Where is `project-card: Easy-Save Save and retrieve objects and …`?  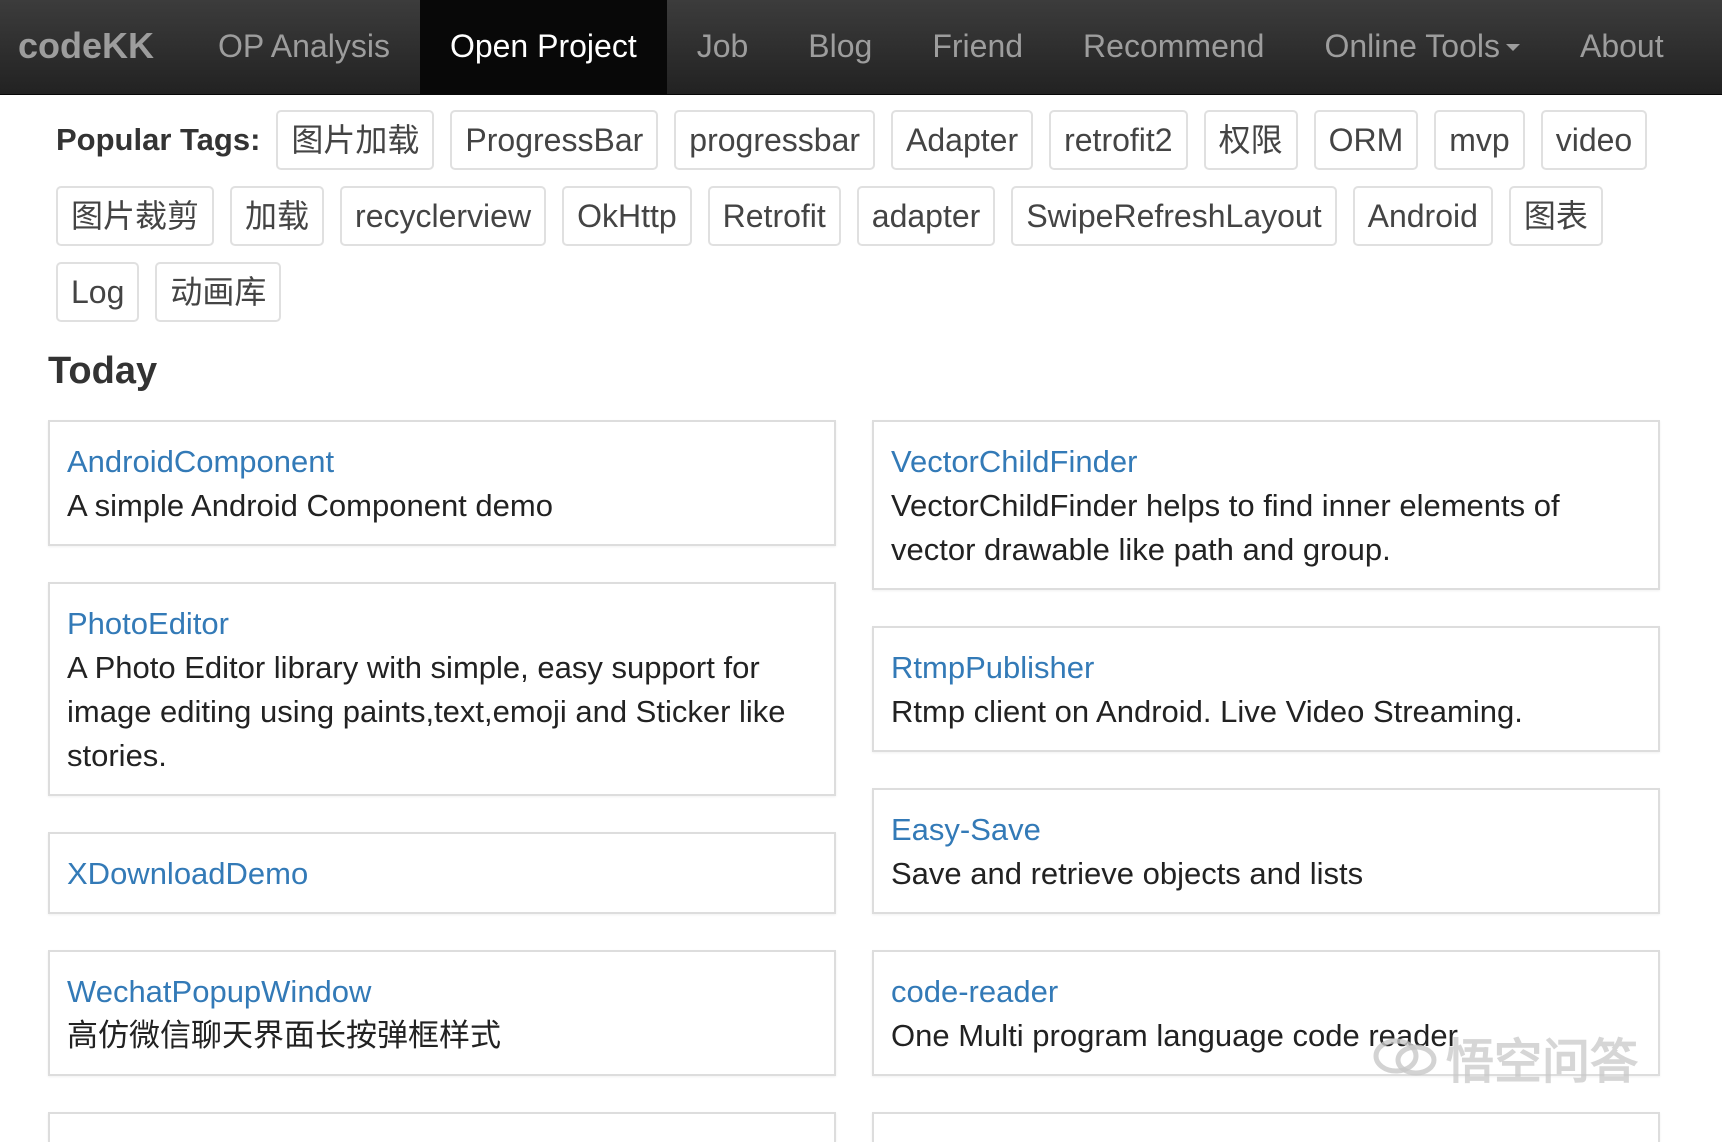
project-card: Easy-Save Save and retrieve objects and … is located at coordinates (1266, 851).